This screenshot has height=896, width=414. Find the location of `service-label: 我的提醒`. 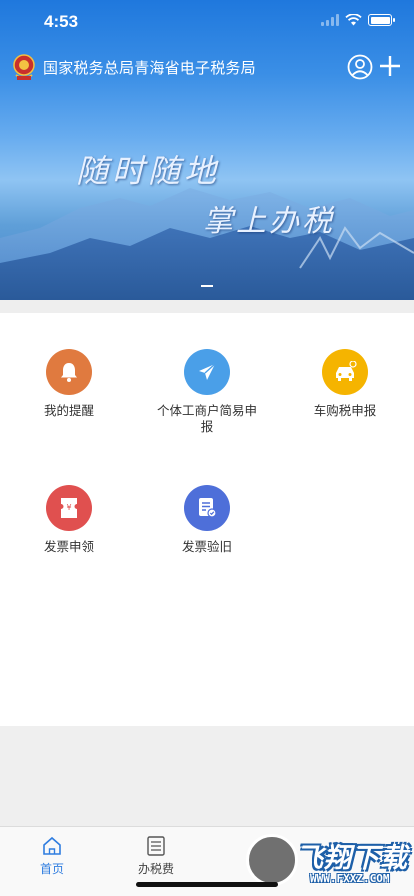

service-label: 我的提醒 is located at coordinates (68, 410).